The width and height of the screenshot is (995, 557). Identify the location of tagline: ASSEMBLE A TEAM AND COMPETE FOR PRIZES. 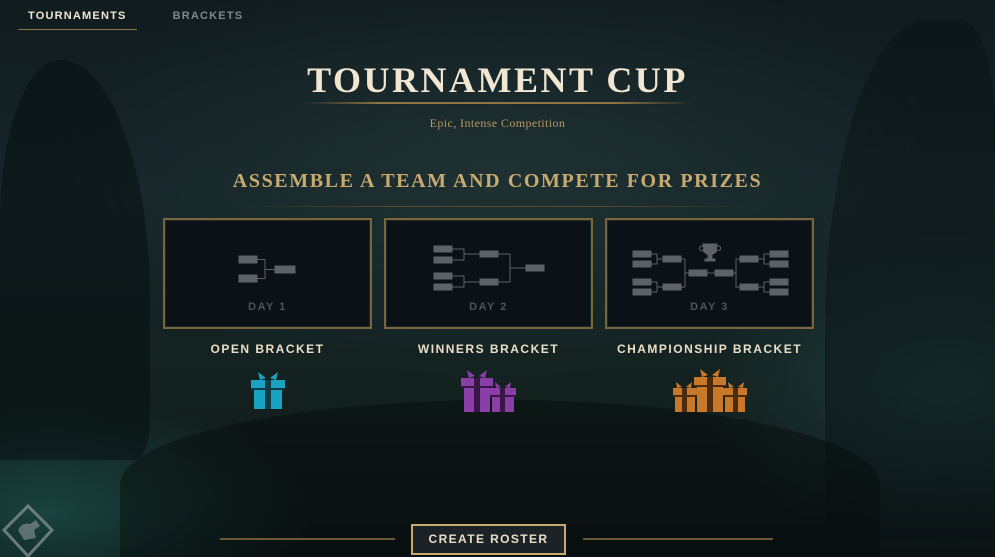
(497, 181).